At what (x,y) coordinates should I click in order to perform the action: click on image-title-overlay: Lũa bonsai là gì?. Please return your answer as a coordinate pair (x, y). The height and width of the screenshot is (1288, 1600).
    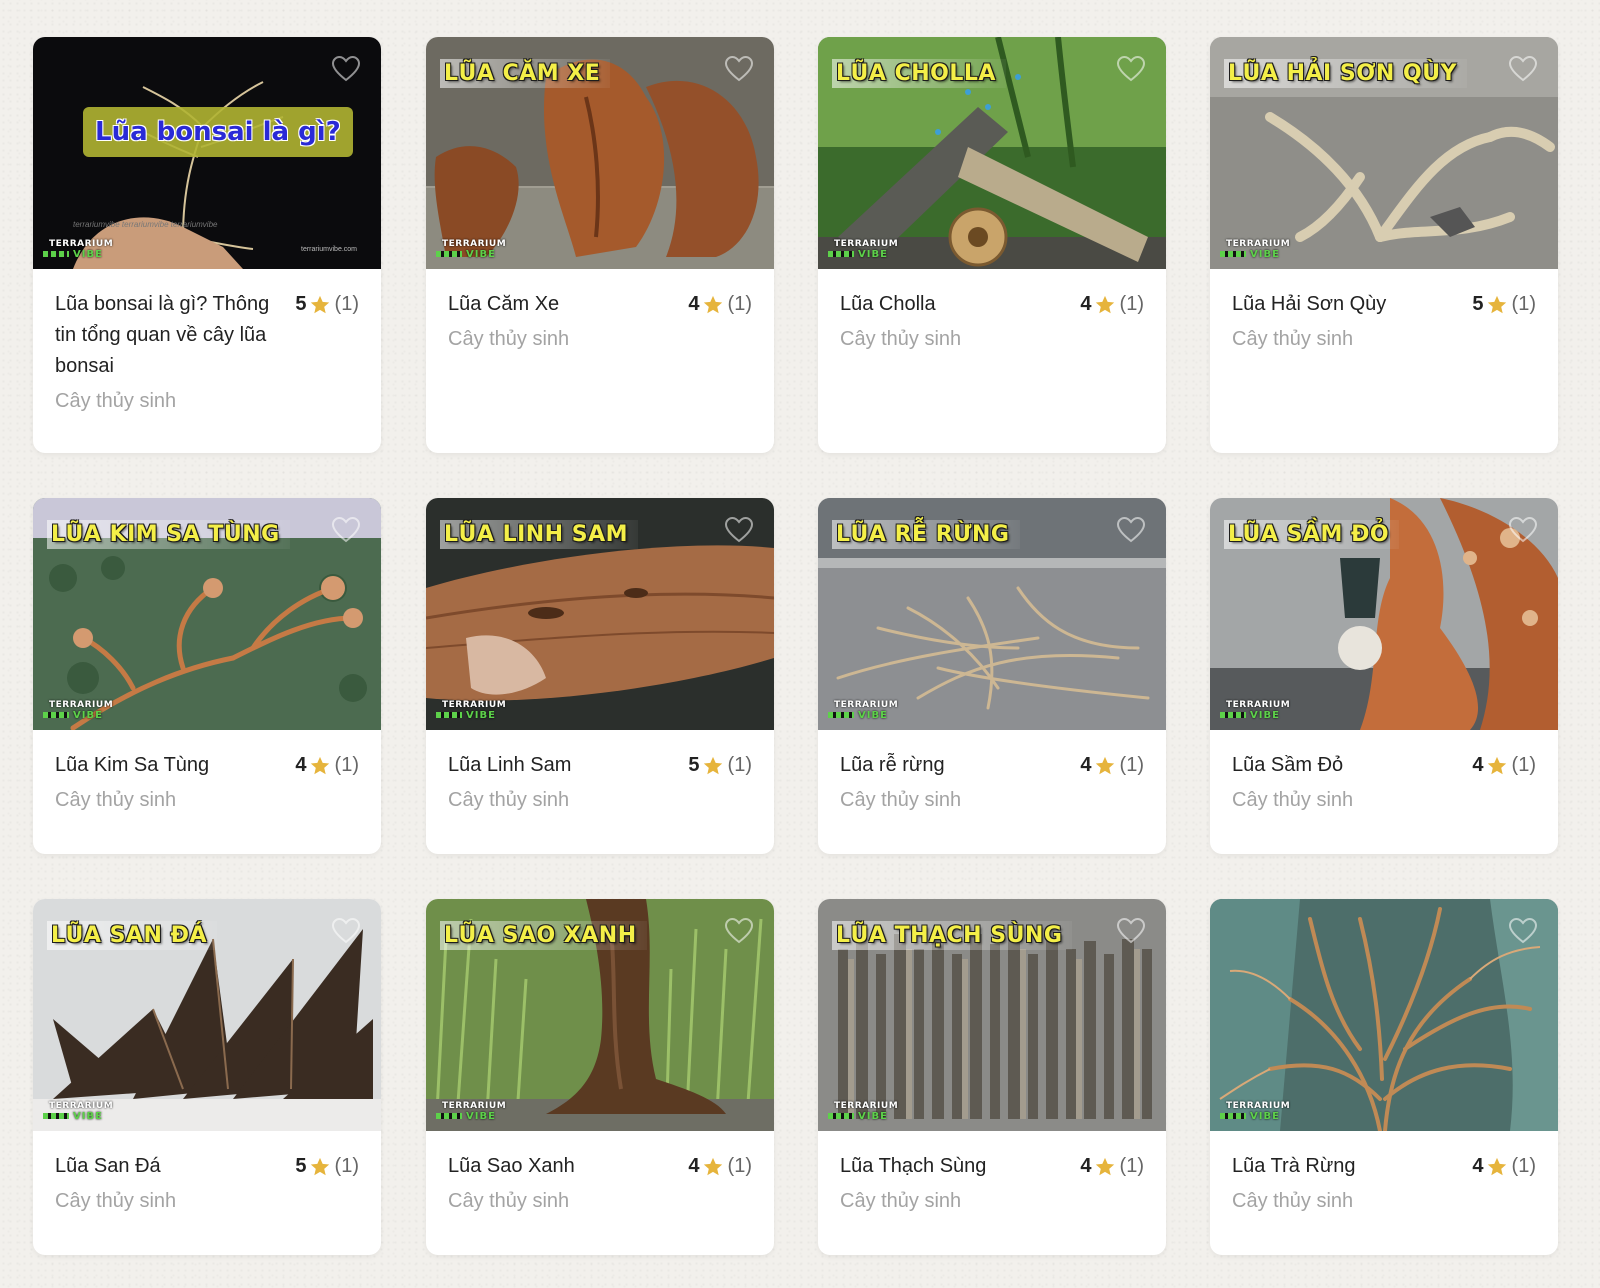
    Looking at the image, I should click on (218, 132).